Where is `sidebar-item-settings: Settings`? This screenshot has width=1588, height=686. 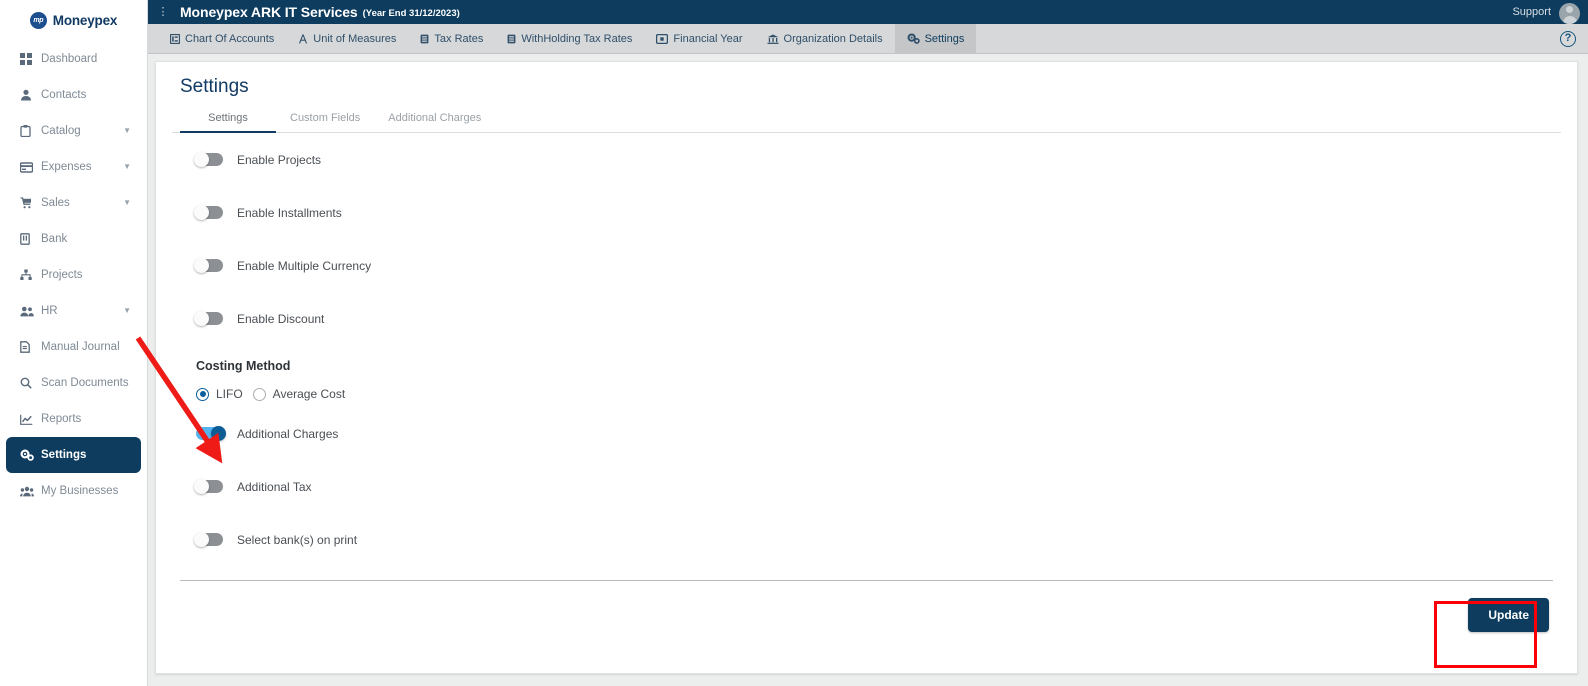 sidebar-item-settings: Settings is located at coordinates (73, 455).